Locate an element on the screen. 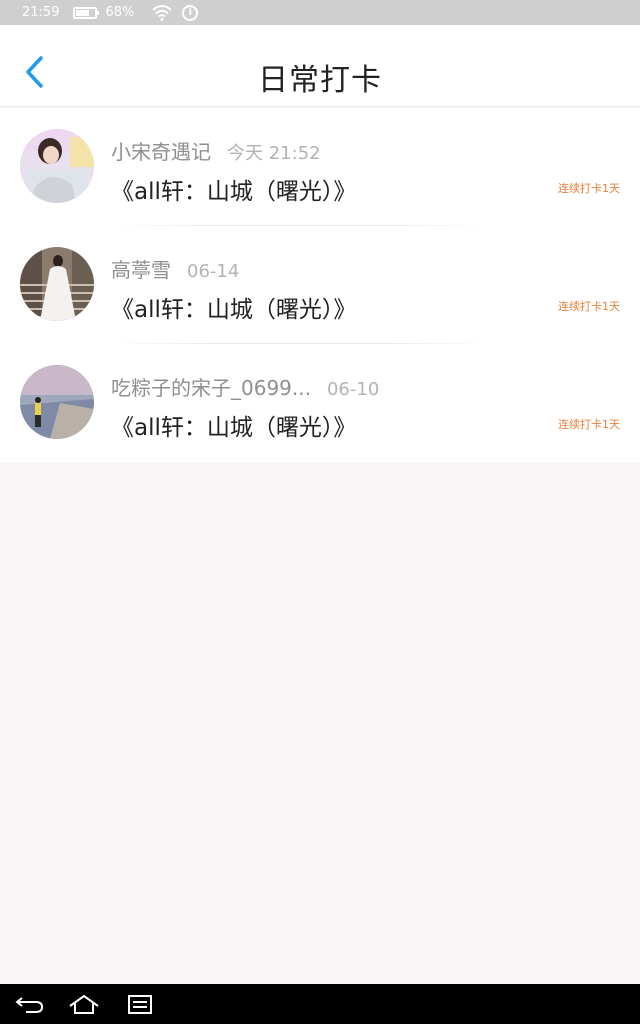 The image size is (640, 1024). list-item: 高葶雪 06-14 《all轩：山城（曙光）》 连续打卡1天 is located at coordinates (320, 285).